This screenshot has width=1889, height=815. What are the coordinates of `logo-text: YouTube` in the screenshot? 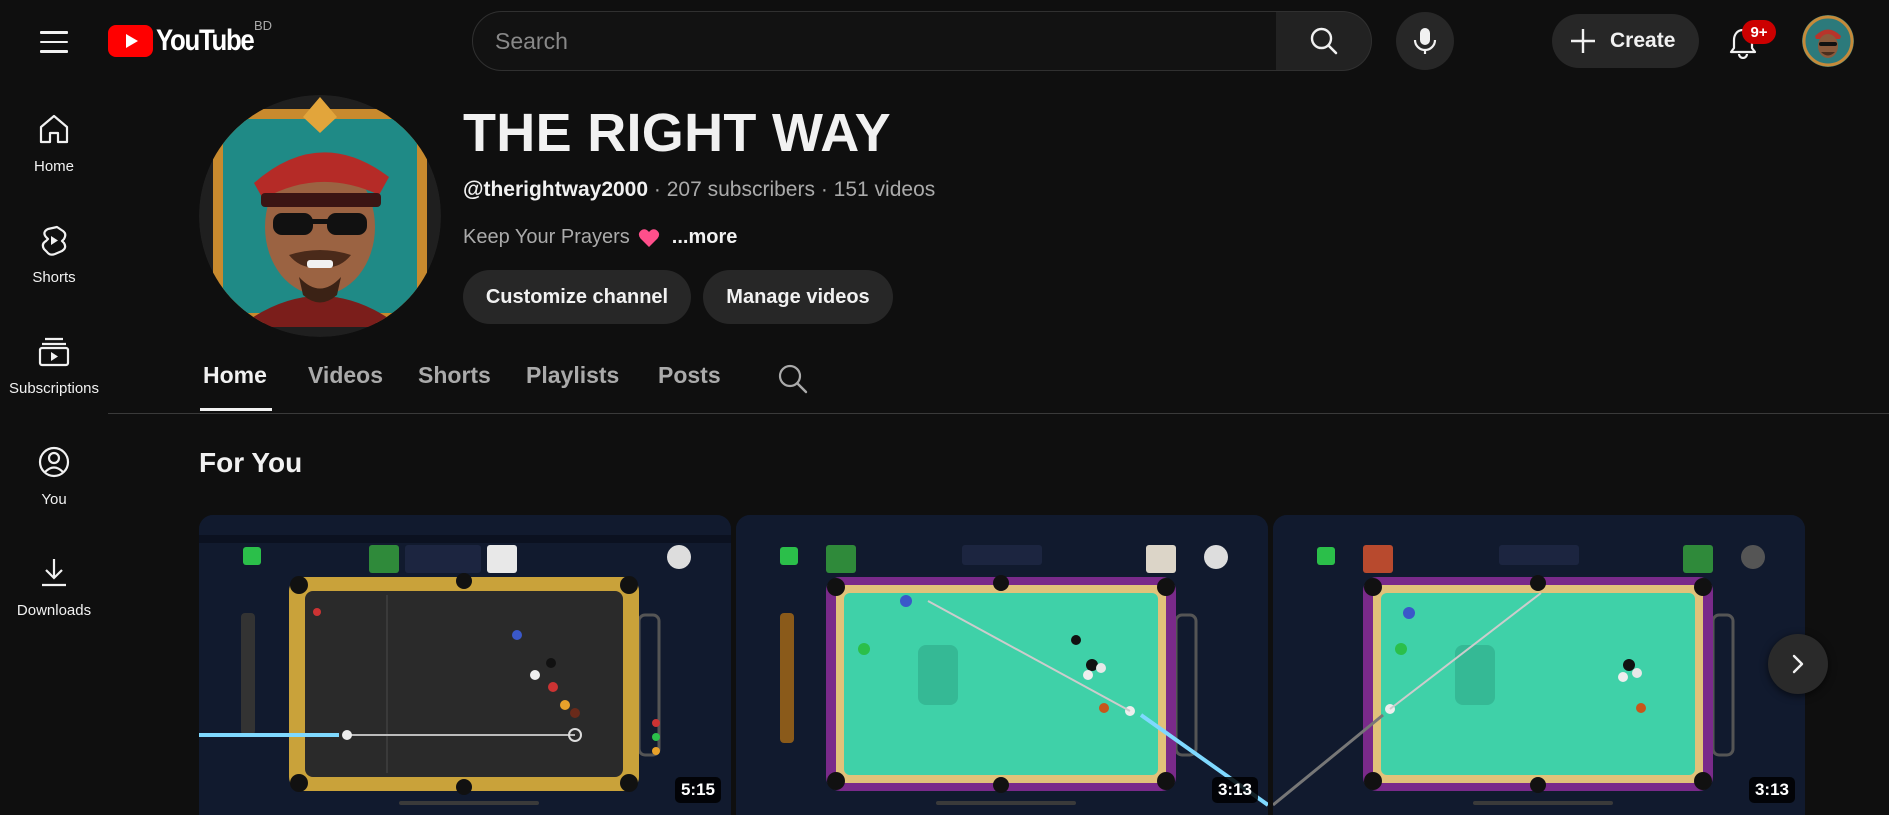 It's located at (205, 40).